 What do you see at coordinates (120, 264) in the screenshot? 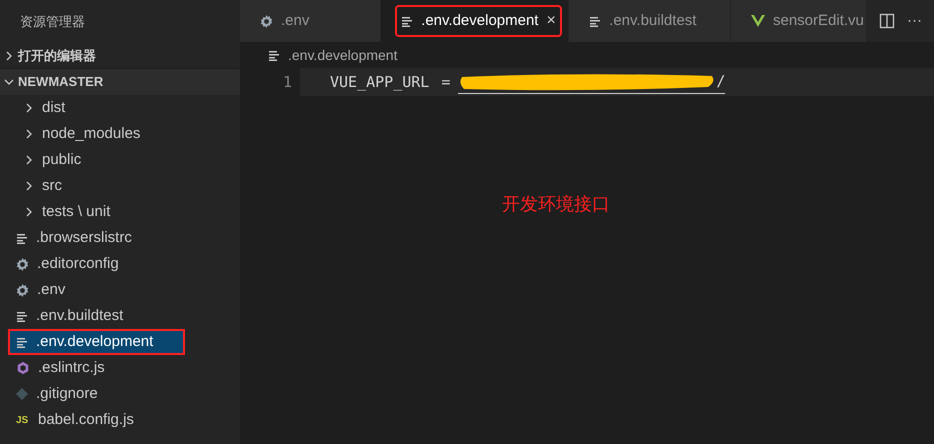
I see `tree-item: .editorconfig` at bounding box center [120, 264].